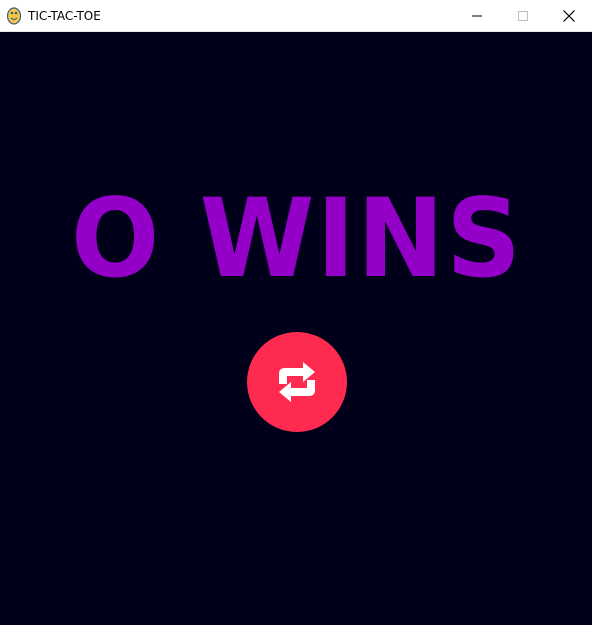 The width and height of the screenshot is (592, 625). I want to click on pygame-snake-icon, so click(14, 15).